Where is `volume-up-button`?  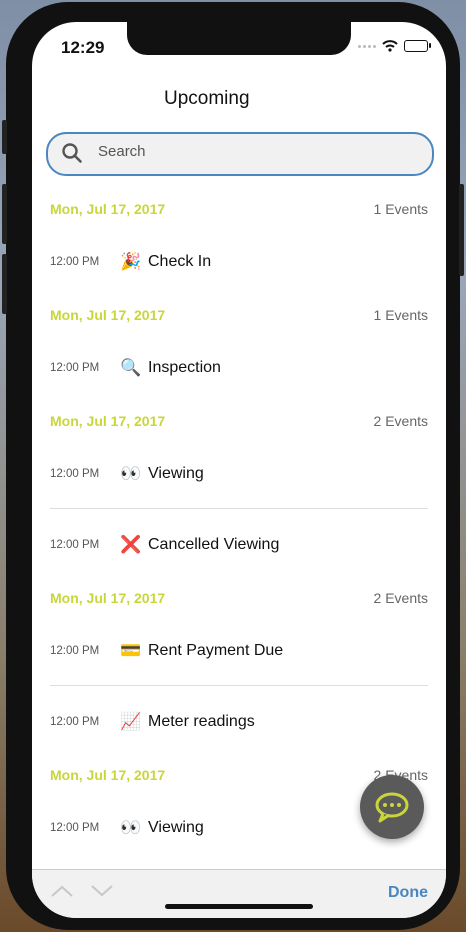
volume-up-button is located at coordinates (4, 214).